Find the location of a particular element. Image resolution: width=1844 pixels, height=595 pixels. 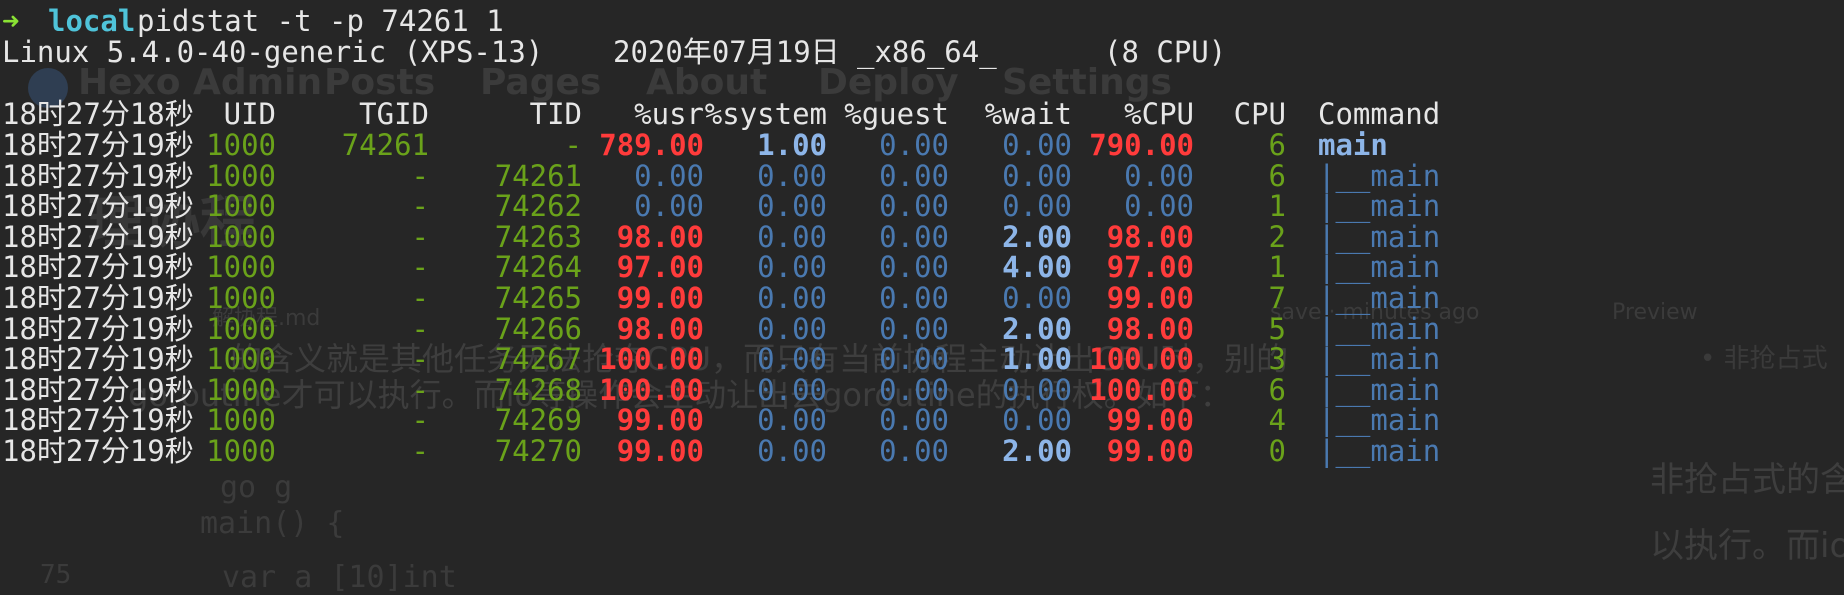

report-date: 2020年07月19日 is located at coordinates (726, 52).